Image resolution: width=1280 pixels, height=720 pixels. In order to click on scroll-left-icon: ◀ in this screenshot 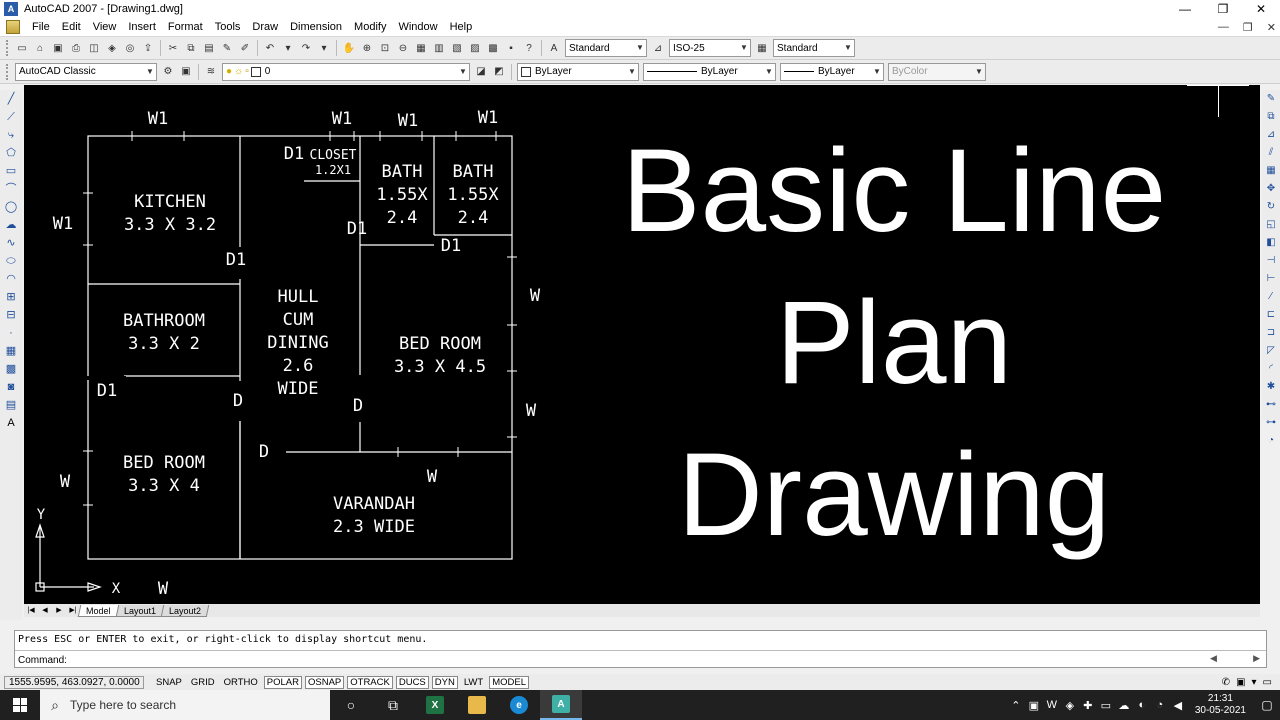, I will do `click(1213, 659)`.